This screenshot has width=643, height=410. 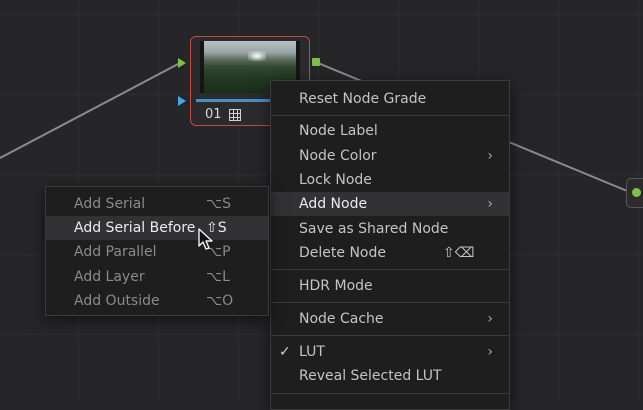 What do you see at coordinates (390, 286) in the screenshot?
I see `menu-item-hdr-mode: HDR Mode` at bounding box center [390, 286].